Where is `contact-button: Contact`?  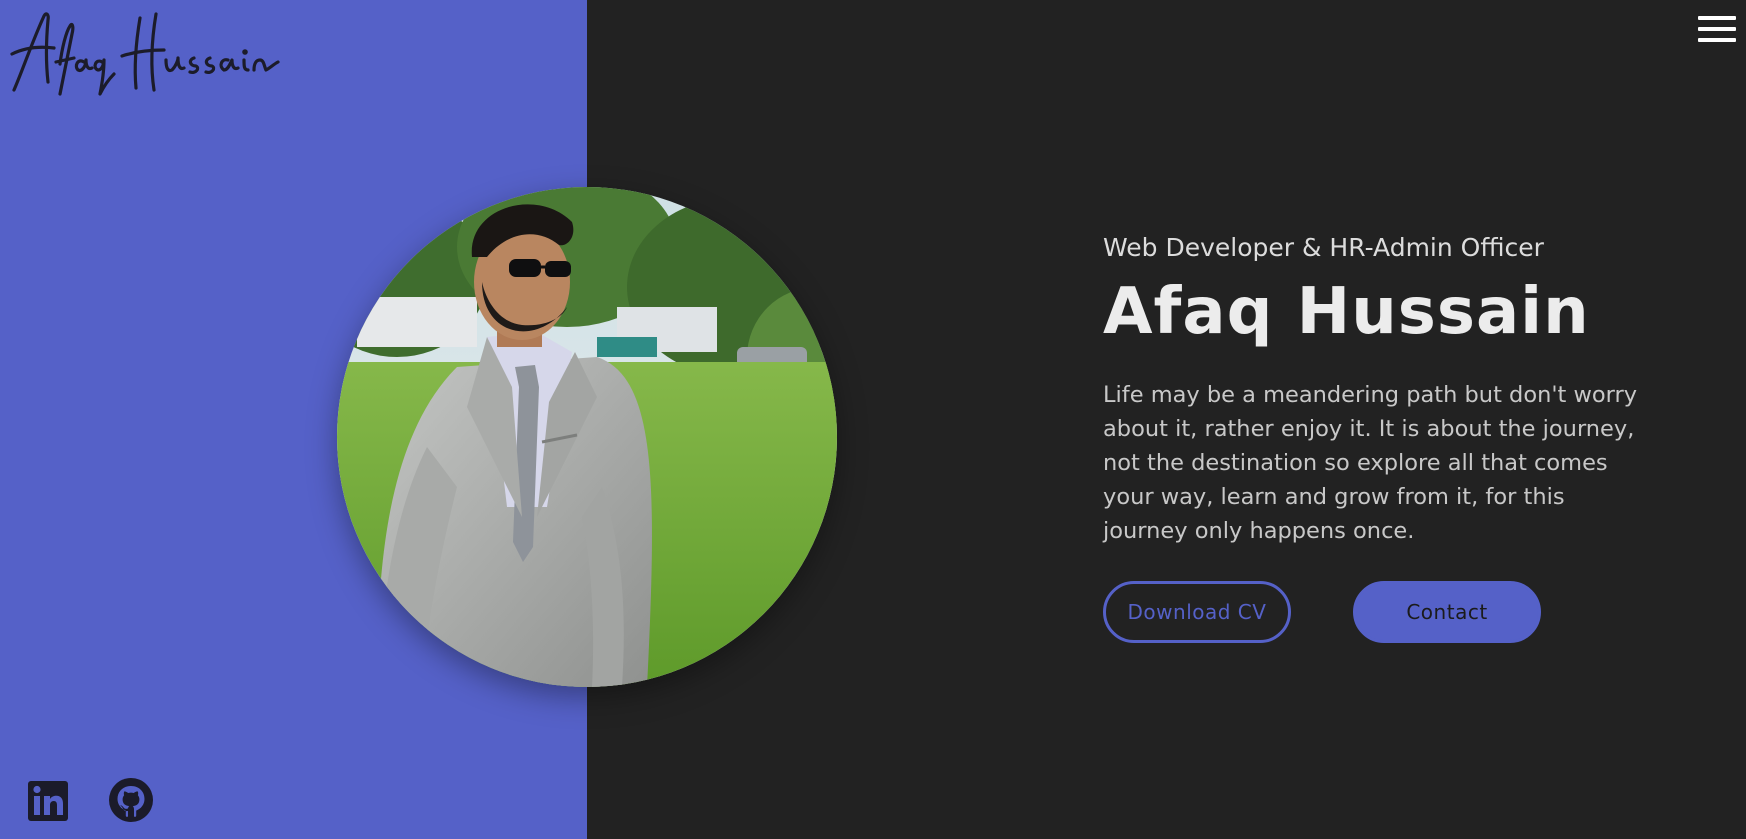
contact-button: Contact is located at coordinates (1447, 612).